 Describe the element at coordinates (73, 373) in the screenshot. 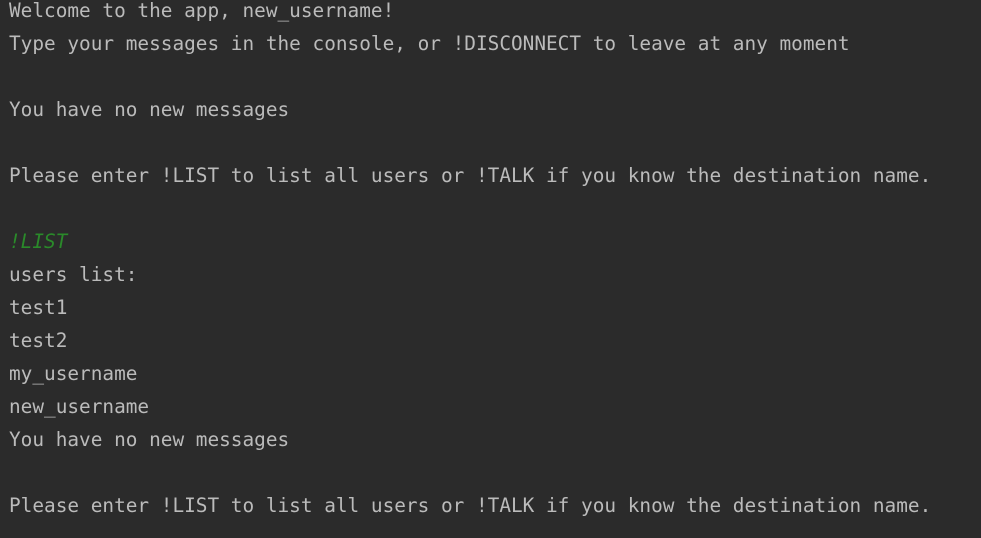

I see `console-line-user: my_username` at that location.